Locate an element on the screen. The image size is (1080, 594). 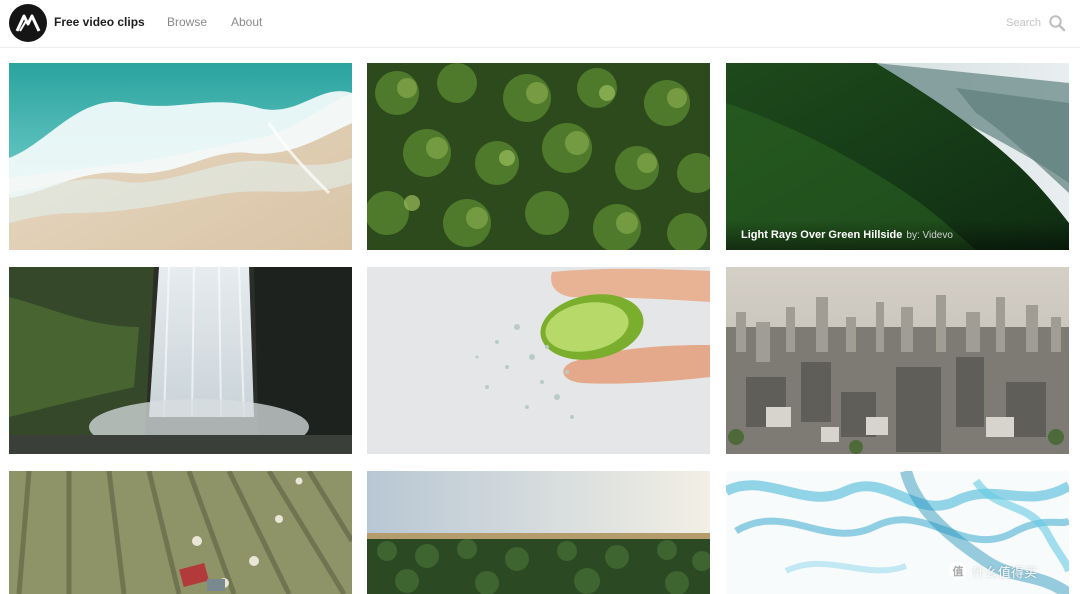
pine-forest-image is located at coordinates (538, 156).